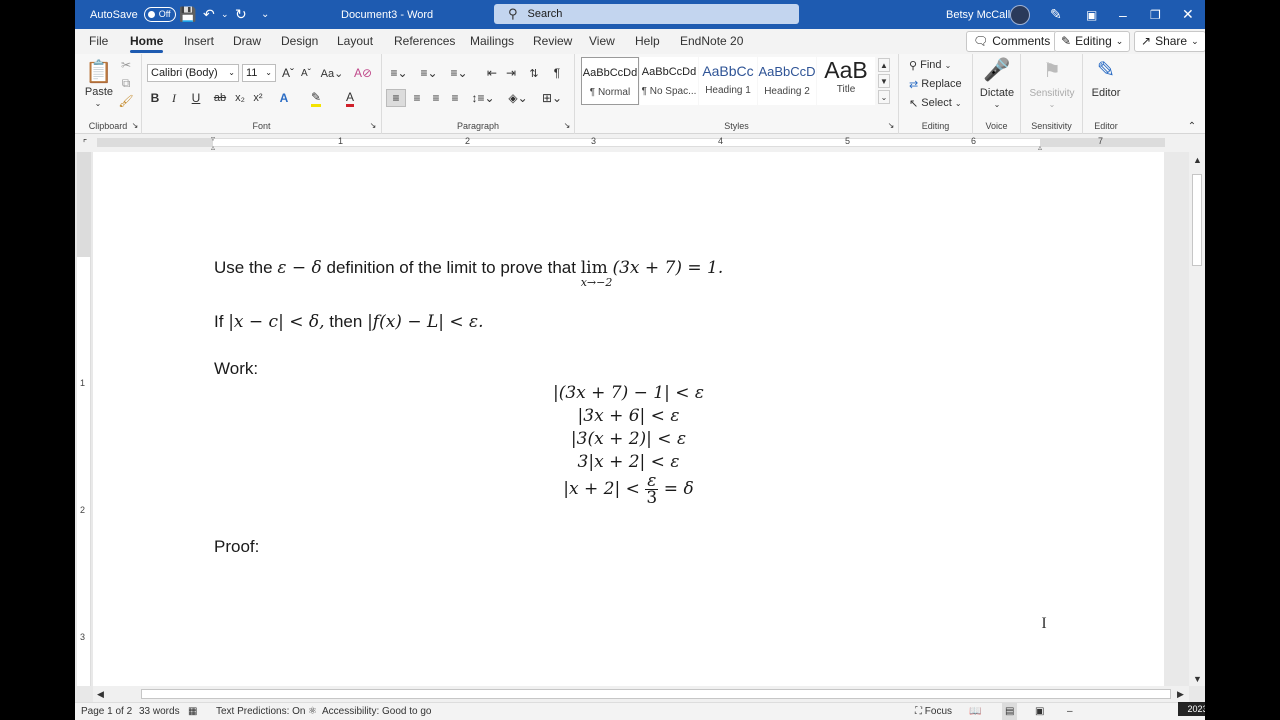 This screenshot has height=720, width=1280. I want to click on paste-label: Paste, so click(99, 92).